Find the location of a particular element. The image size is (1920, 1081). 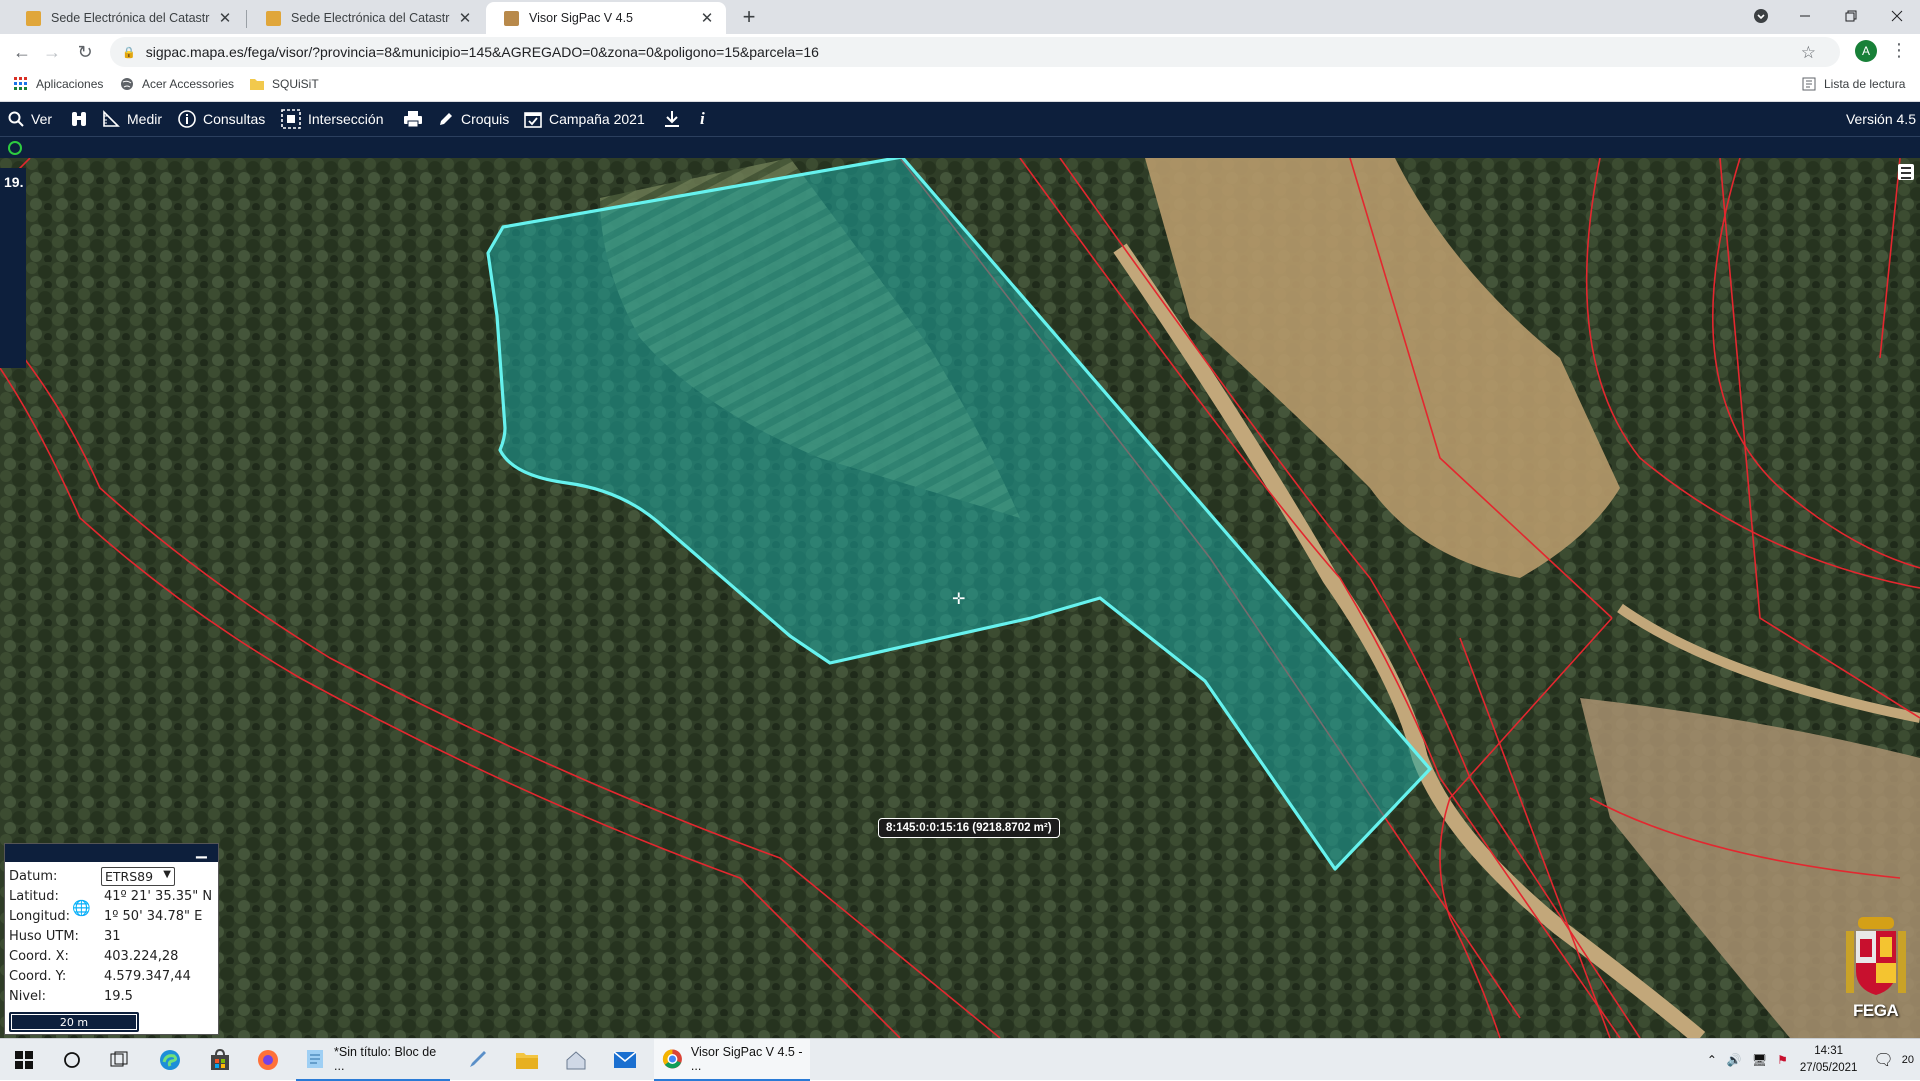

info-button: i is located at coordinates (702, 119).